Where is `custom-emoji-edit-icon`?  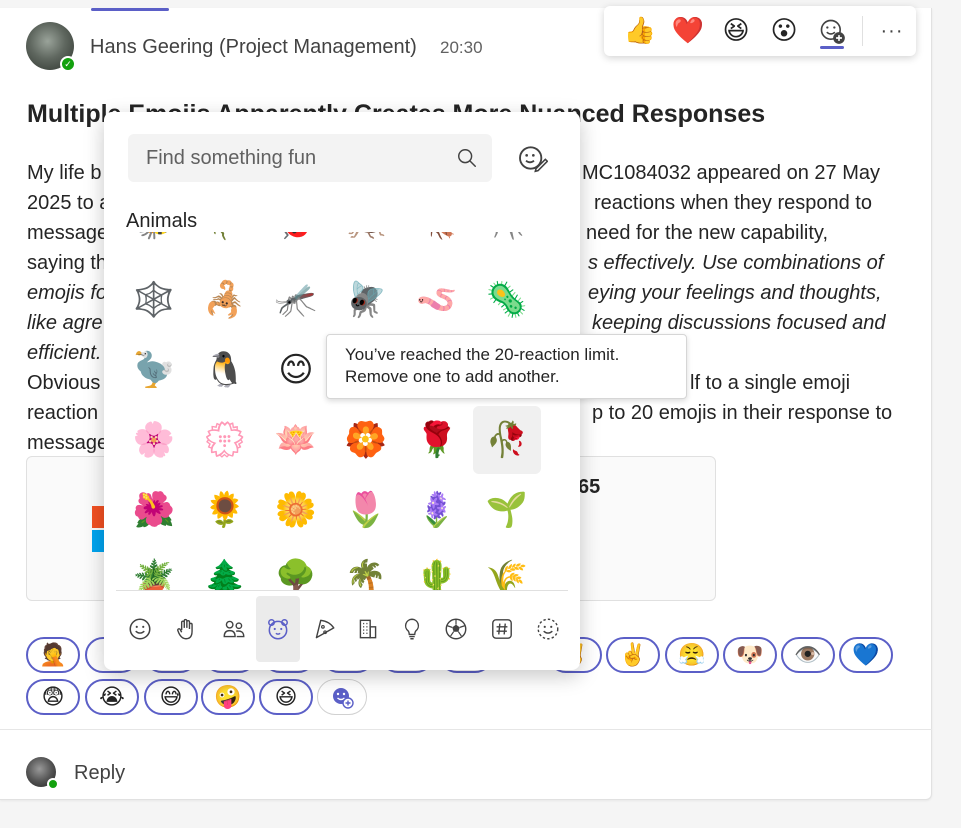 custom-emoji-edit-icon is located at coordinates (532, 158).